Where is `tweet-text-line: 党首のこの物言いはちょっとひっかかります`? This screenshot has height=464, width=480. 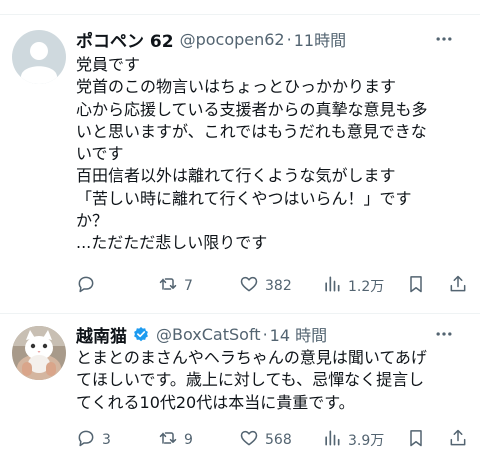
tweet-text-line: 党首のこの物言いはちょっとひっかかります is located at coordinates (236, 87).